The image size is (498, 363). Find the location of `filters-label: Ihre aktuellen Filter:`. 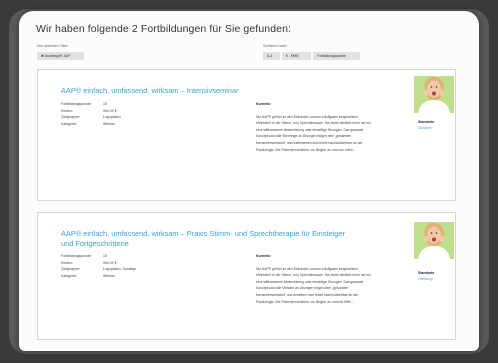

filters-label: Ihre aktuellen Filter: is located at coordinates (53, 46).